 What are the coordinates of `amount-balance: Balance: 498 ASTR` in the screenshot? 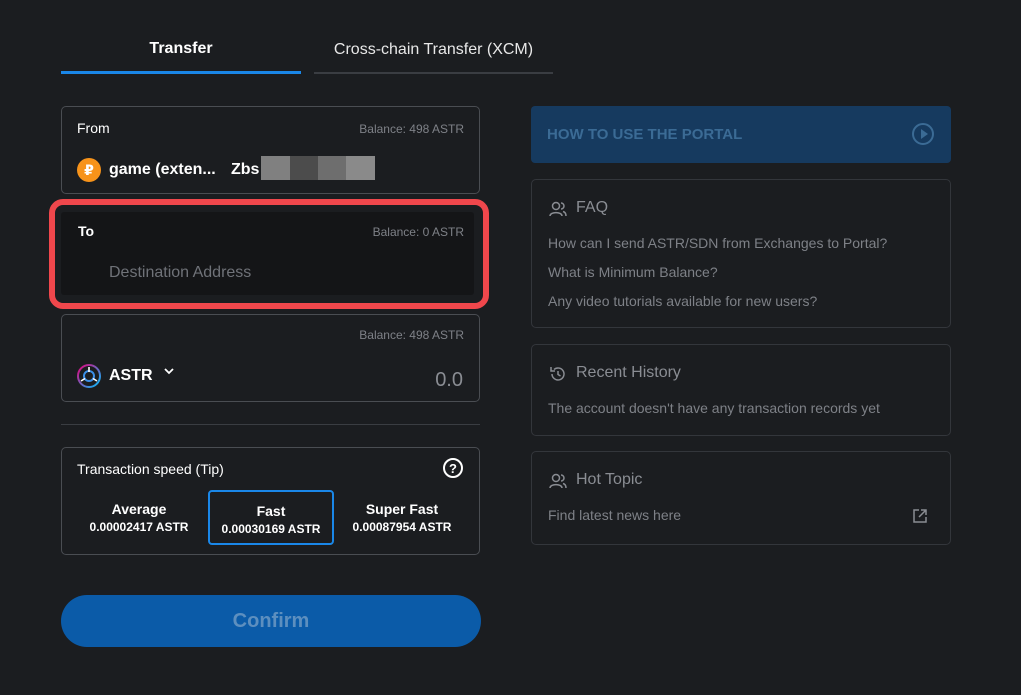 It's located at (411, 335).